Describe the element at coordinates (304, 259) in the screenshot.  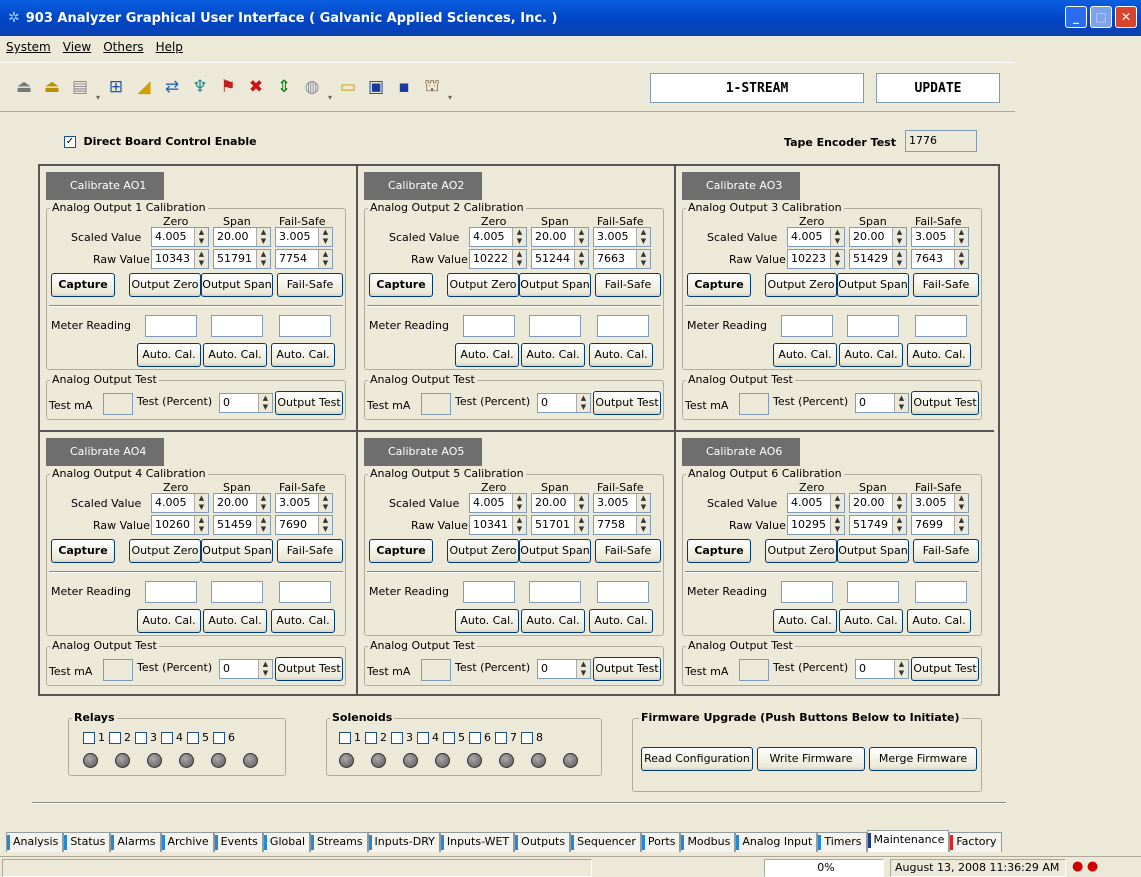
I see `raw-failsafe-spinner: 7754 ▲ ▼` at that location.